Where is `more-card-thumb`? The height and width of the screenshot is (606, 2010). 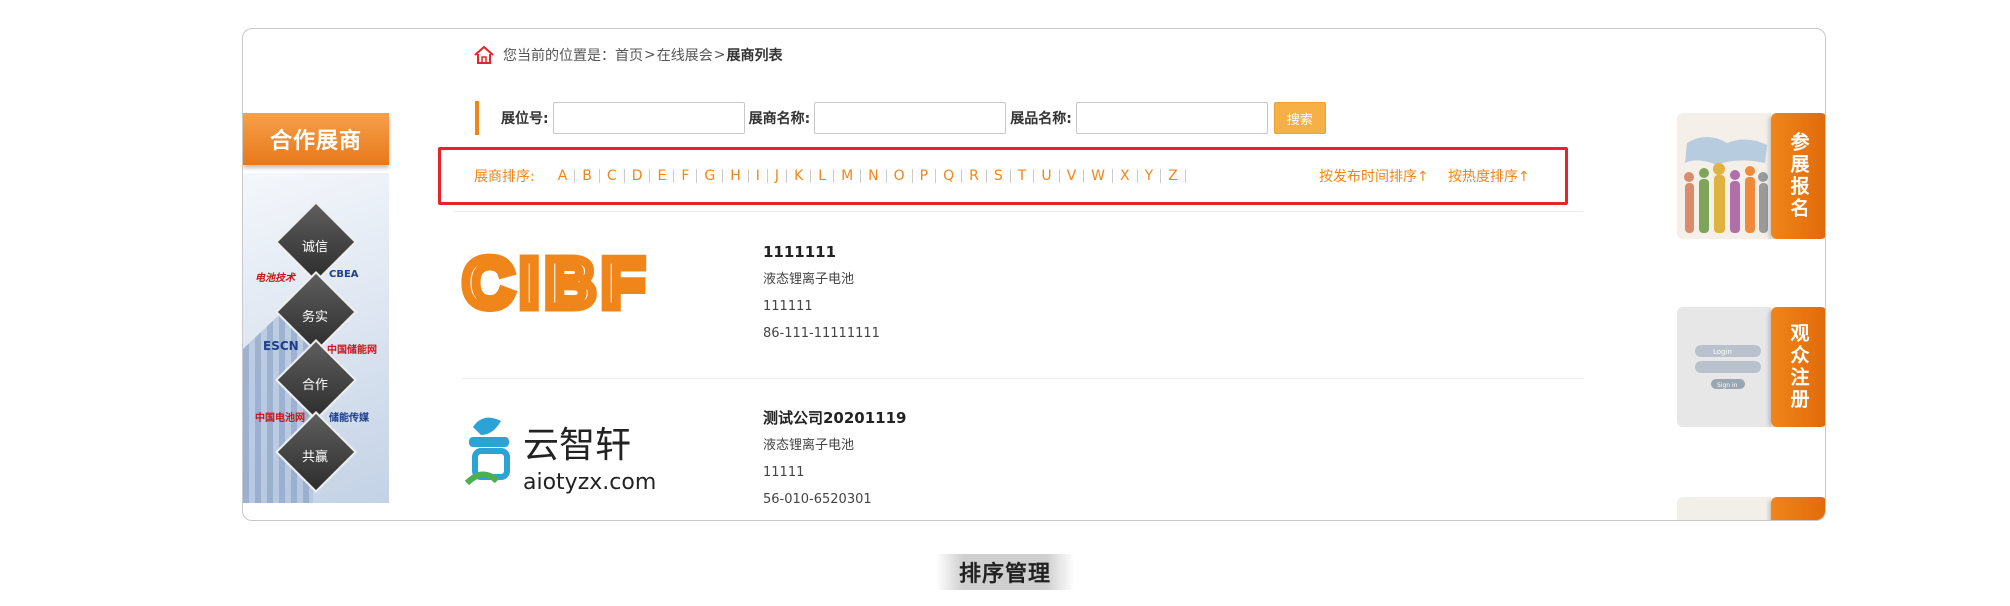
more-card-thumb is located at coordinates (1724, 508).